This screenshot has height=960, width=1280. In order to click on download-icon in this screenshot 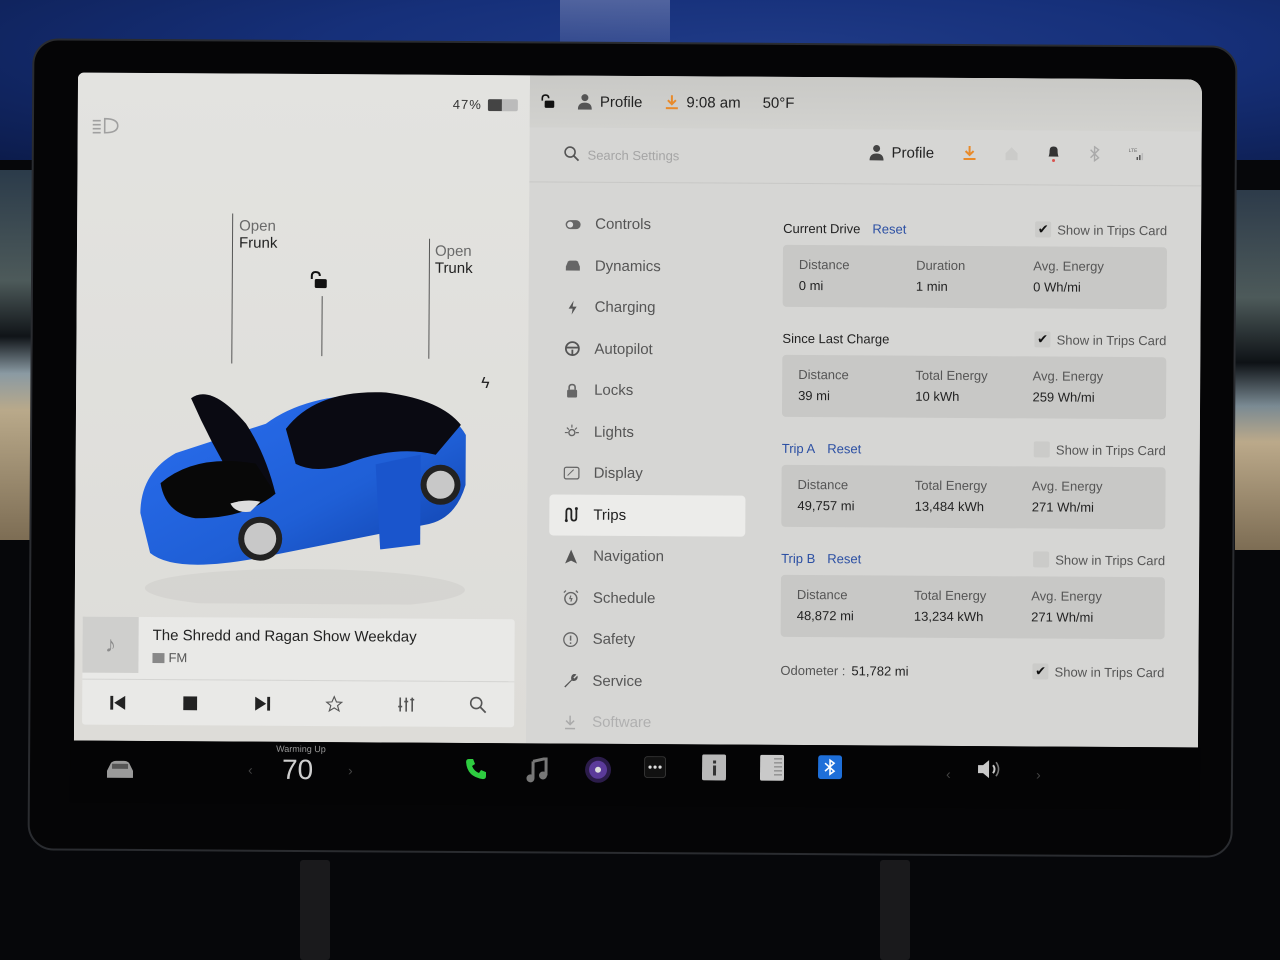, I will do `click(969, 153)`.